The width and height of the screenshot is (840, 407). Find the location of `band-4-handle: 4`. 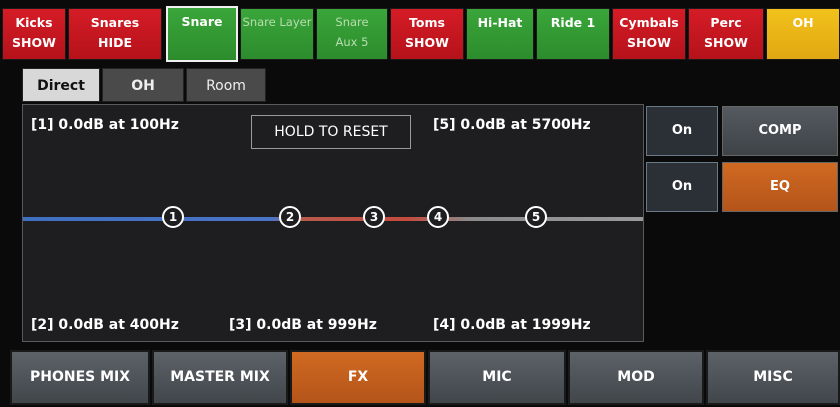

band-4-handle: 4 is located at coordinates (438, 217).